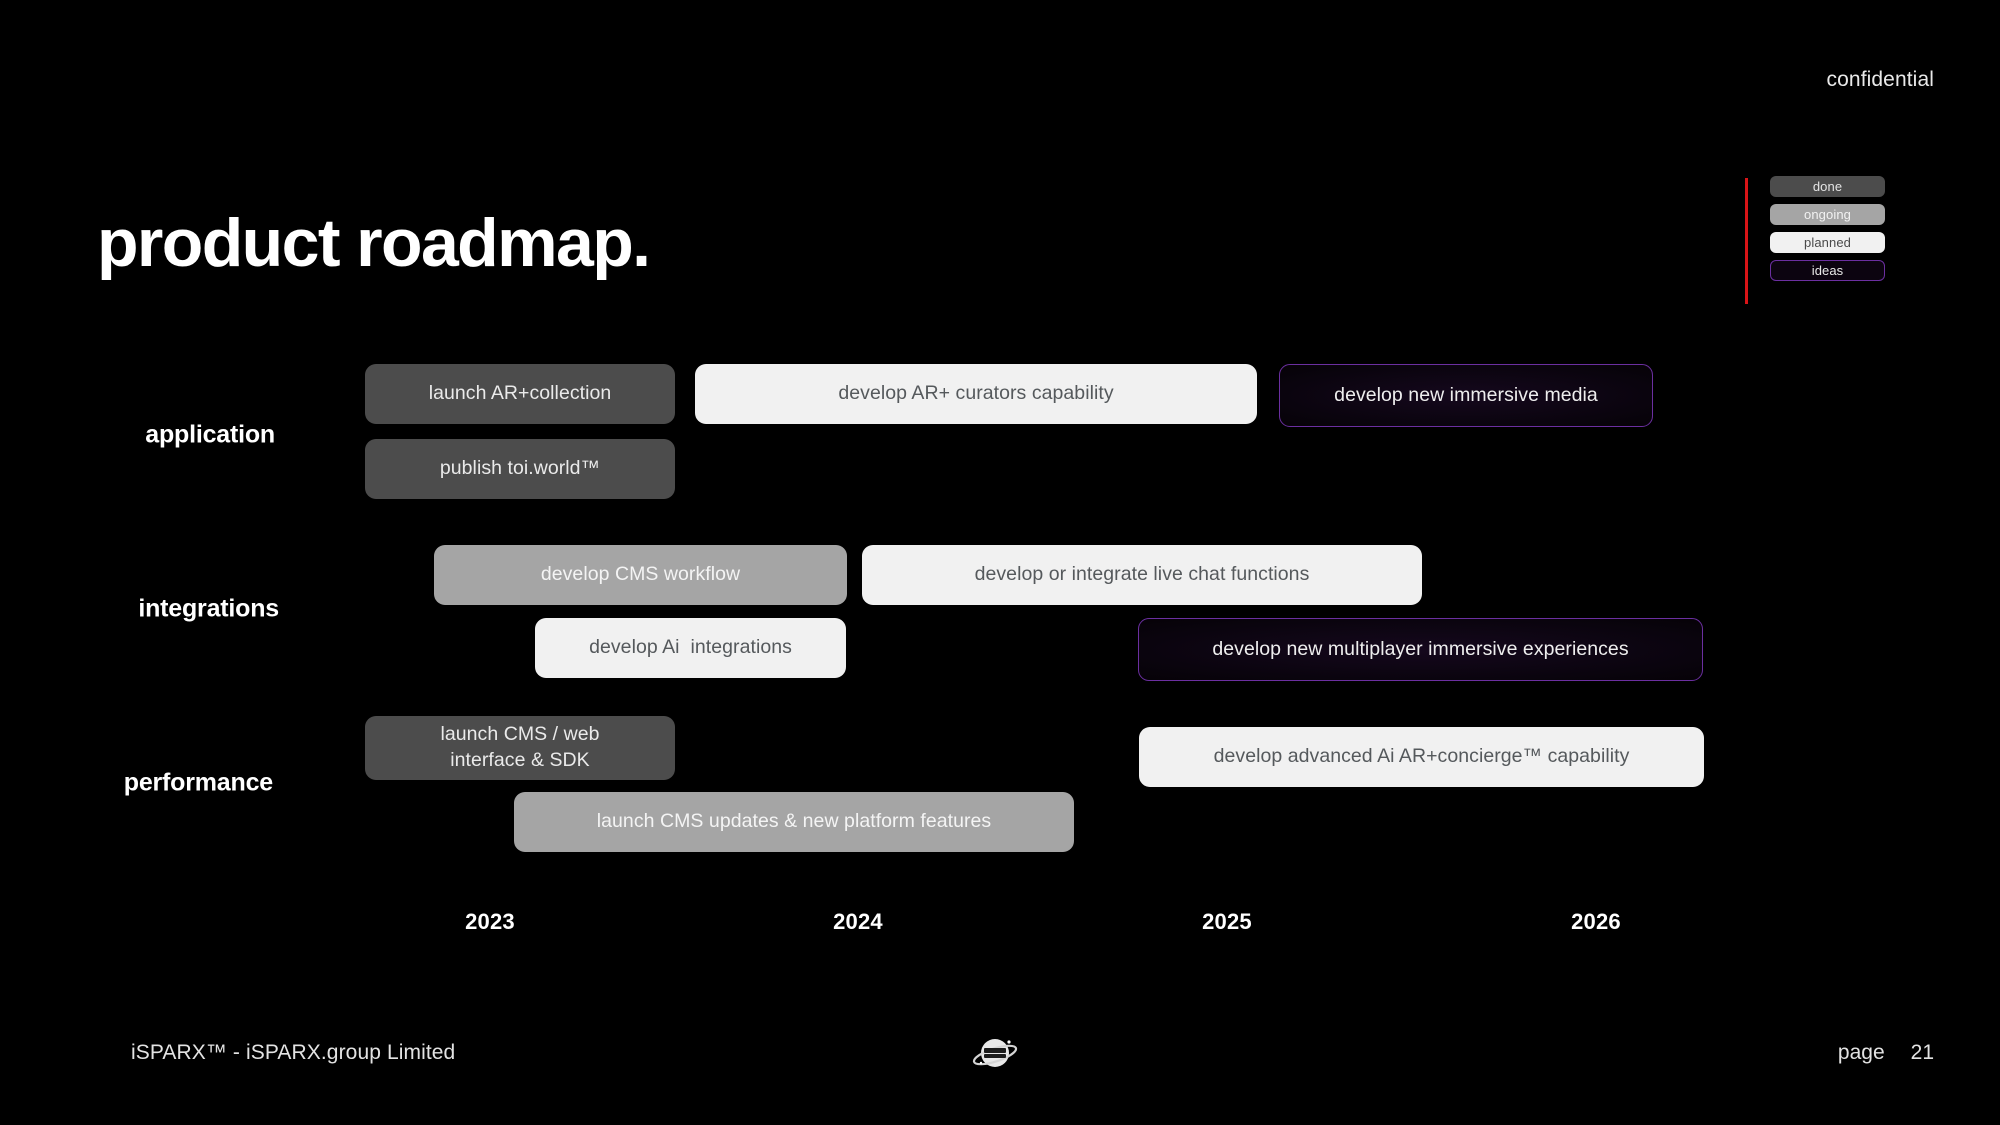 The image size is (2000, 1125). Describe the element at coordinates (490, 921) in the screenshot. I see `timeline-year-label: 2023` at that location.